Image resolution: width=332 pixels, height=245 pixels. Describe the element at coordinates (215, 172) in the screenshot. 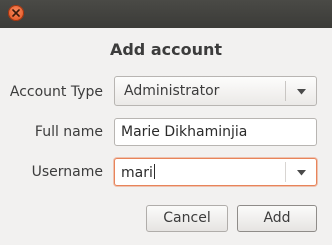

I see `username-field: mari` at that location.